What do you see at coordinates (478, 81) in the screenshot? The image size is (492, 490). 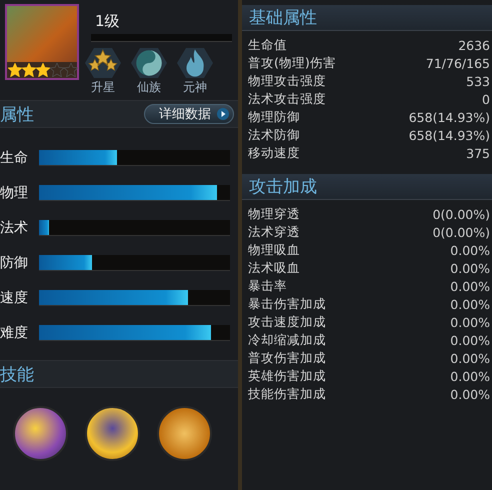 I see `stat-value: 533` at bounding box center [478, 81].